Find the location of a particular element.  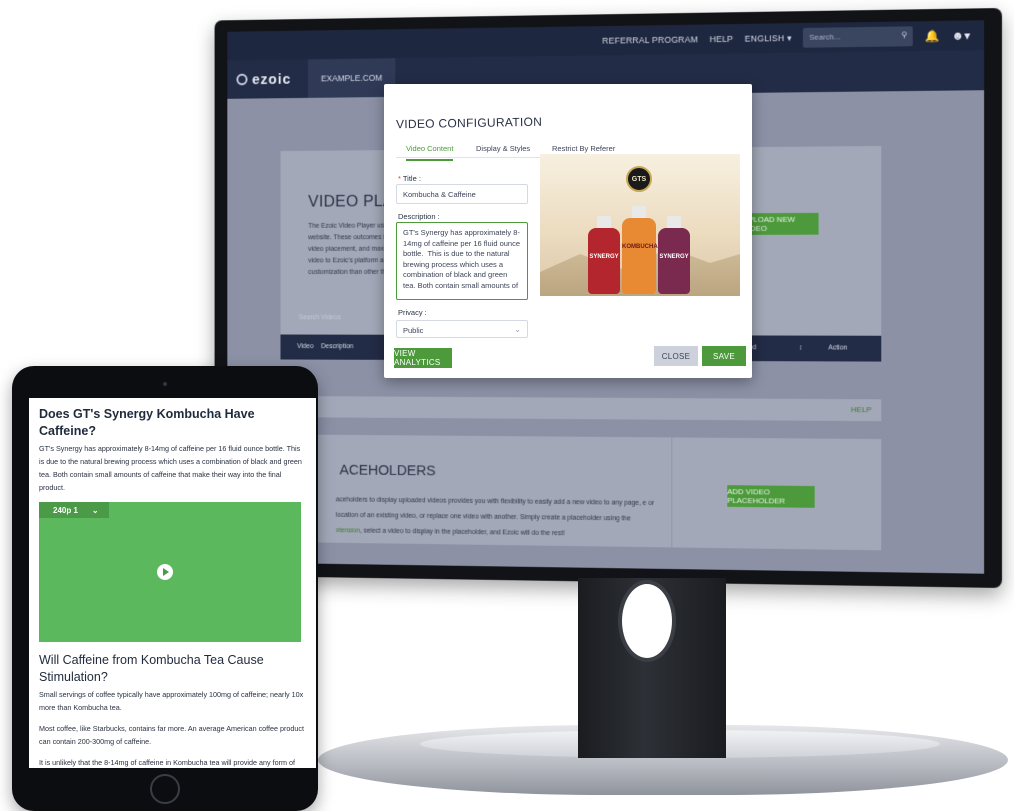

privacy-select: Public ⌄ is located at coordinates (462, 329).